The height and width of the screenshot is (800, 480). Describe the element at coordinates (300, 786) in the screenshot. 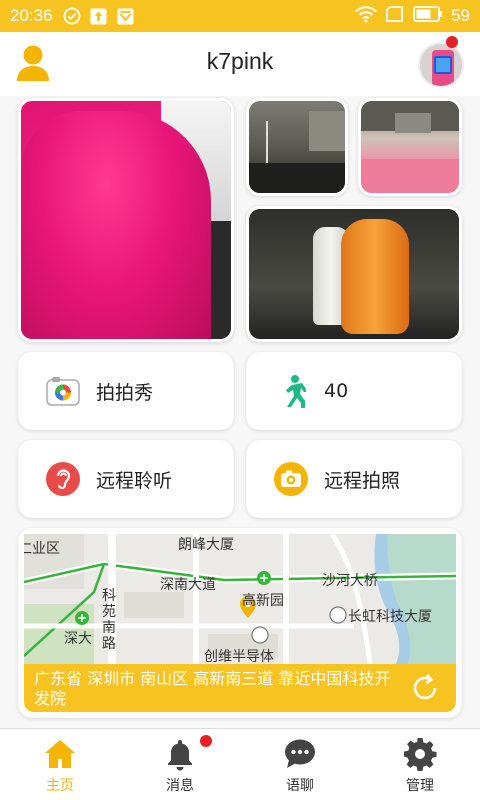

I see `tab-voice-chat-label: 语聊` at that location.